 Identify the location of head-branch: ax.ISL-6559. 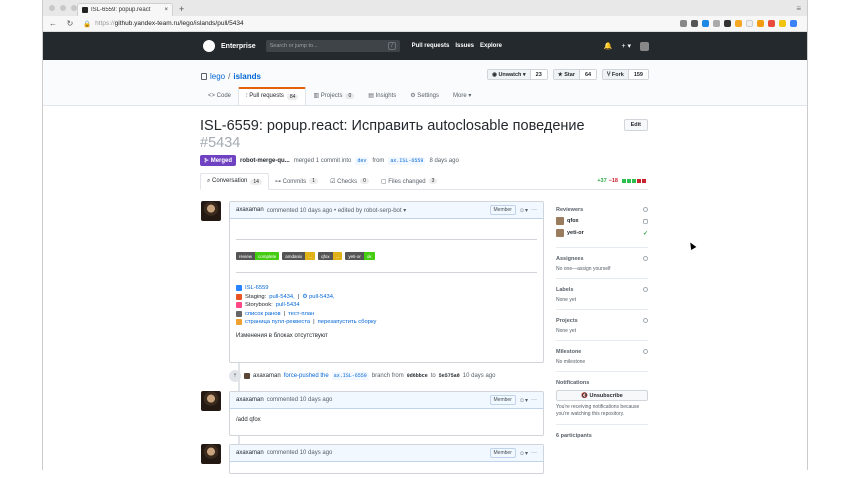
(407, 160).